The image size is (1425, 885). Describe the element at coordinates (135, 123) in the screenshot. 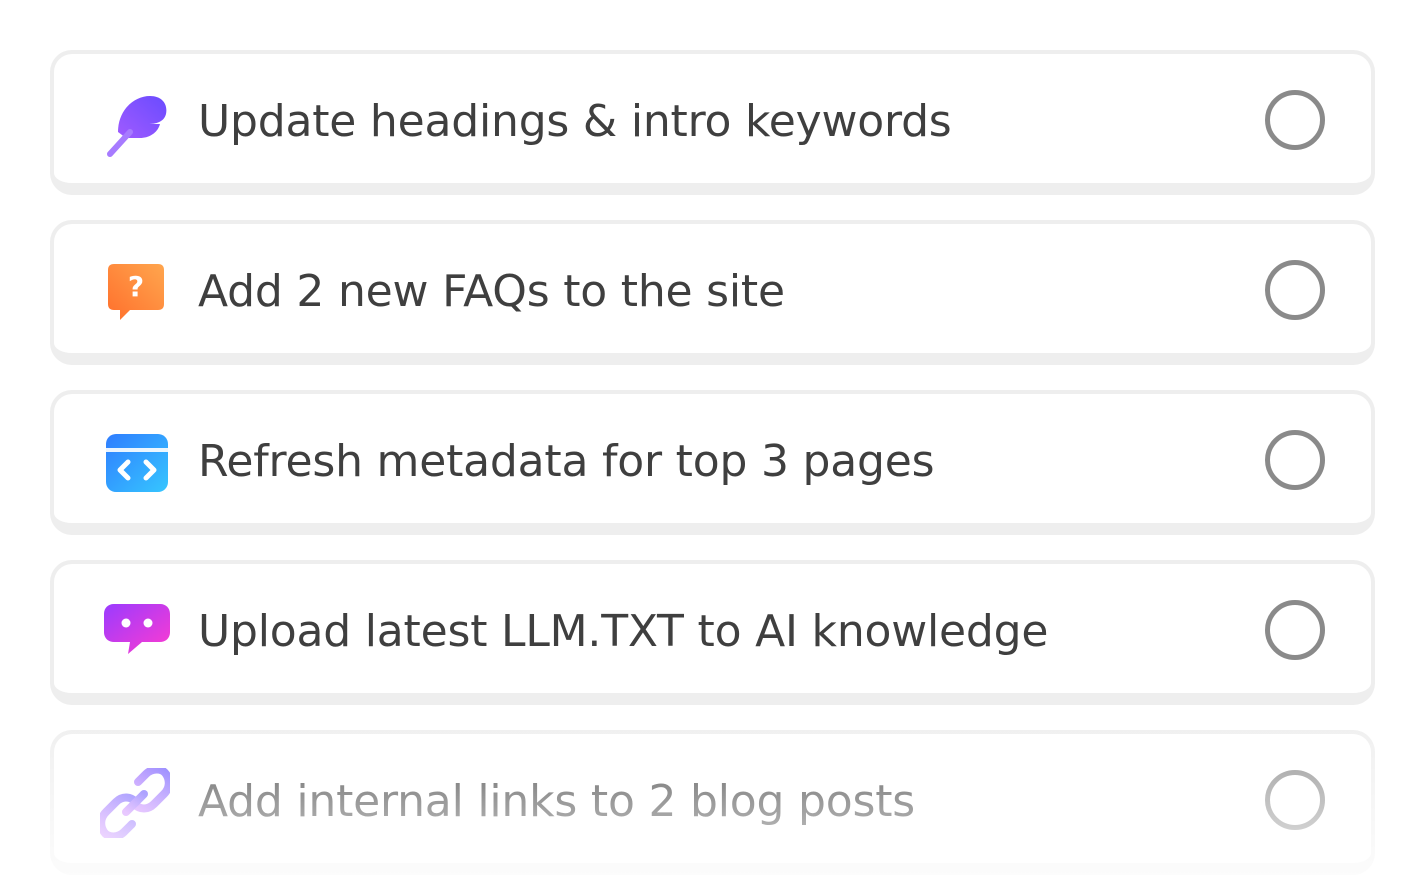

I see `feather-pen-icon` at that location.